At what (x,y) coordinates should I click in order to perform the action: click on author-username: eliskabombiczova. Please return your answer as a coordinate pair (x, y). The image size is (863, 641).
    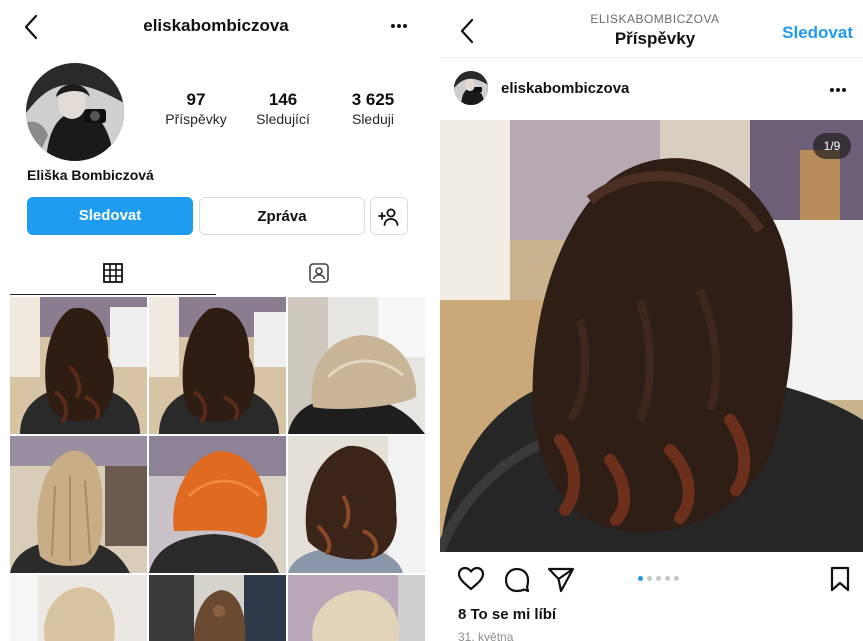
    Looking at the image, I should click on (565, 88).